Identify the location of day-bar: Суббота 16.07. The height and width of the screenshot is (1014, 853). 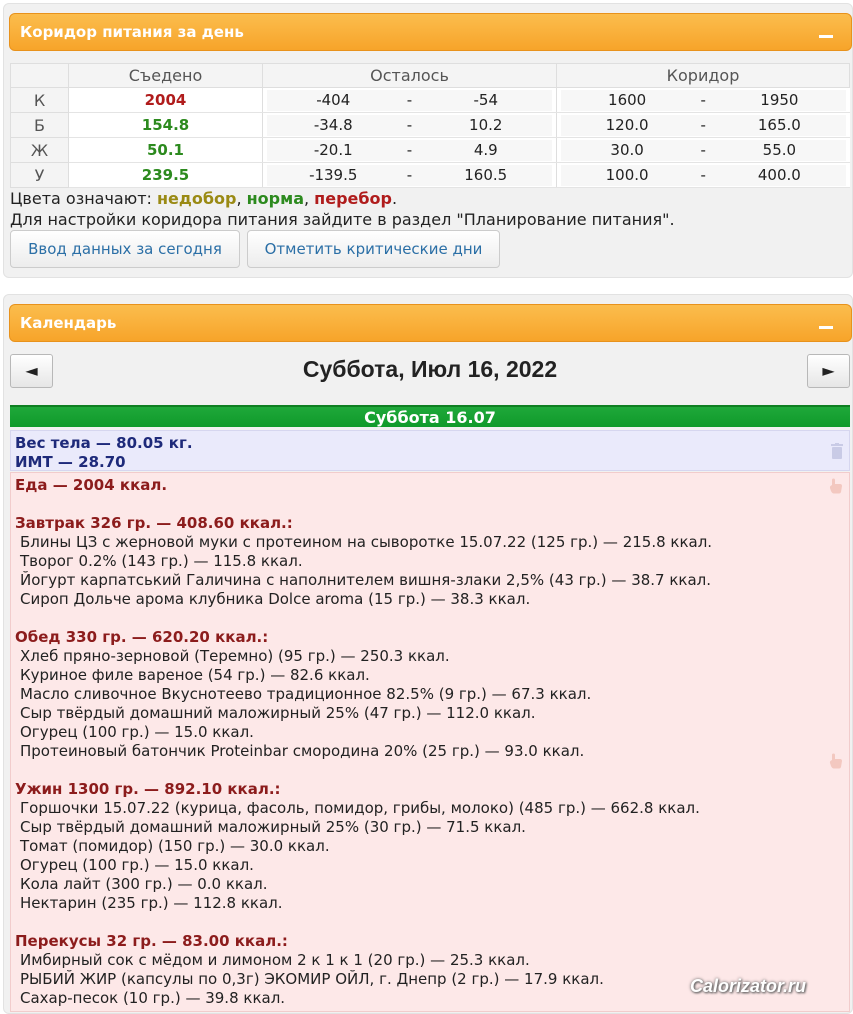
(430, 416).